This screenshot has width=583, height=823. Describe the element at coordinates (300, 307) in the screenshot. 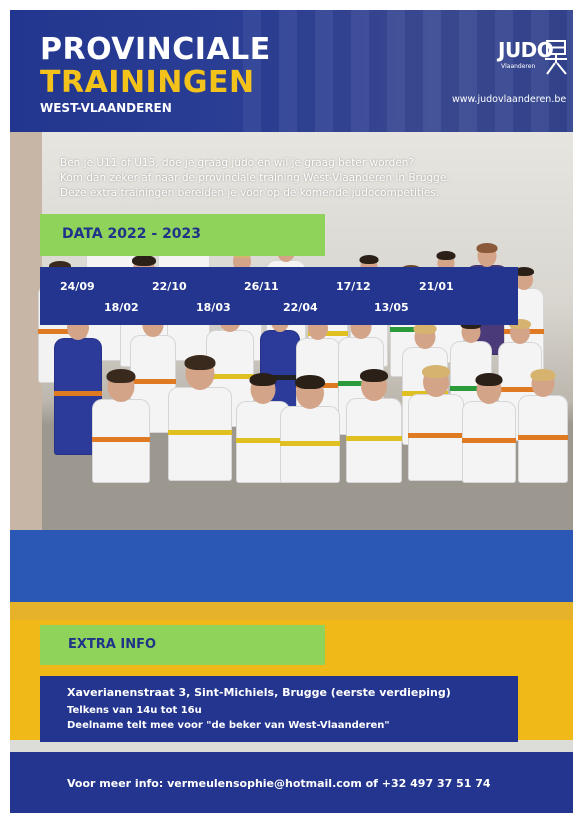

I see `date-item: 22/04` at that location.